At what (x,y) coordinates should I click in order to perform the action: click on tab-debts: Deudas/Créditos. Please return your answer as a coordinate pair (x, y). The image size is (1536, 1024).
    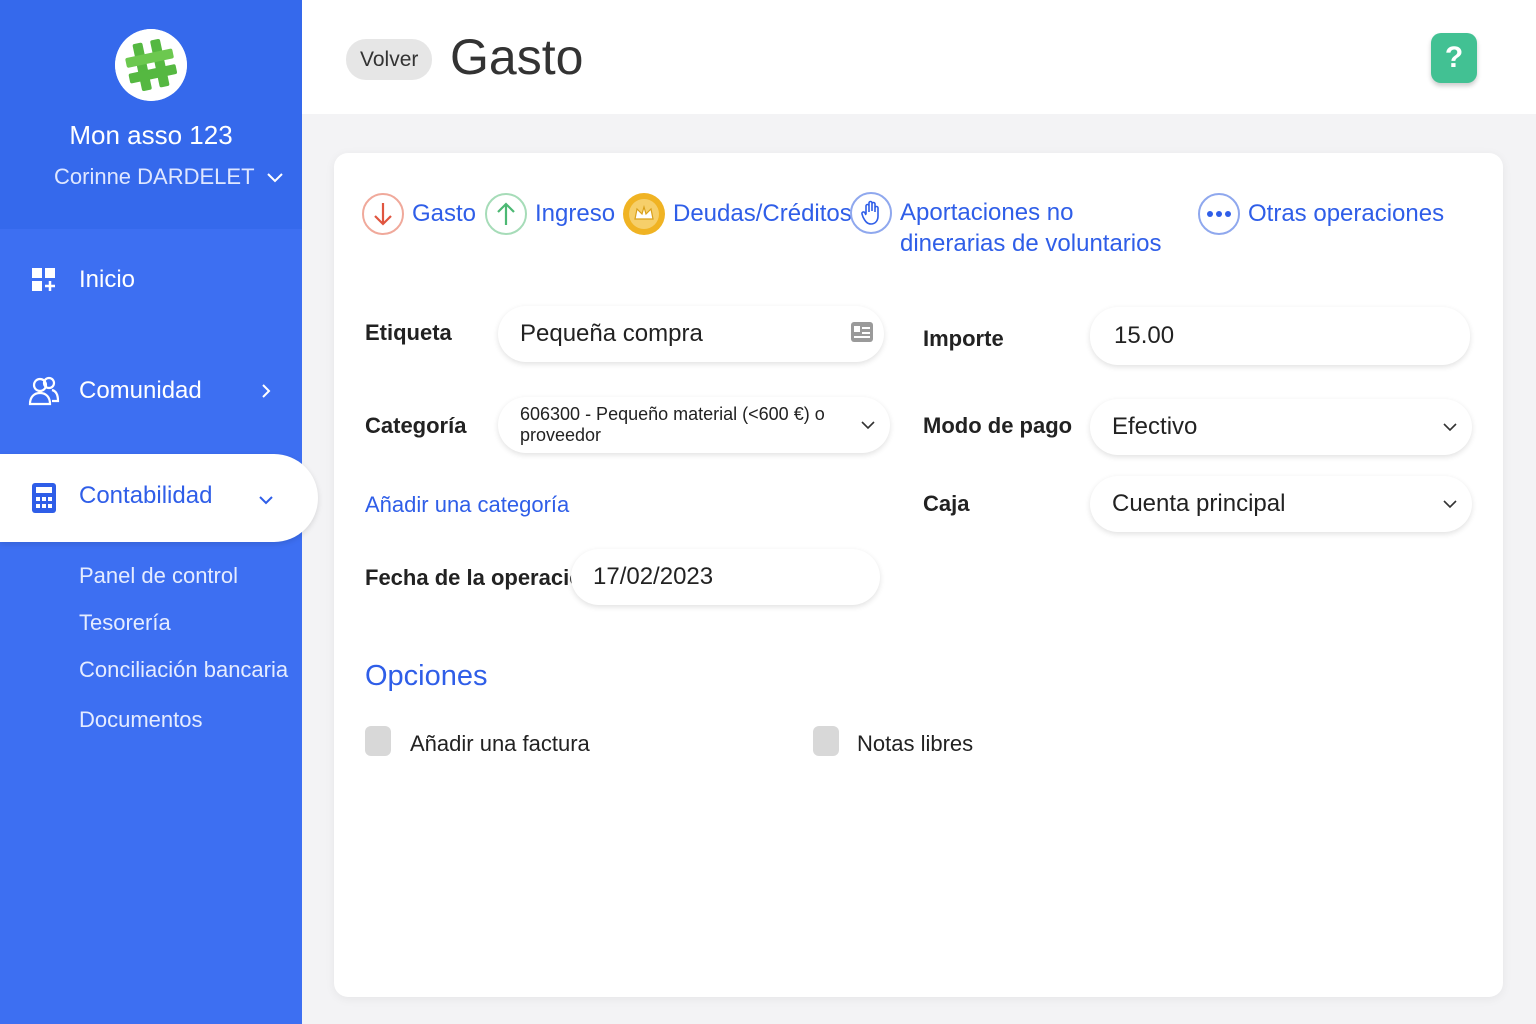
    Looking at the image, I should click on (737, 214).